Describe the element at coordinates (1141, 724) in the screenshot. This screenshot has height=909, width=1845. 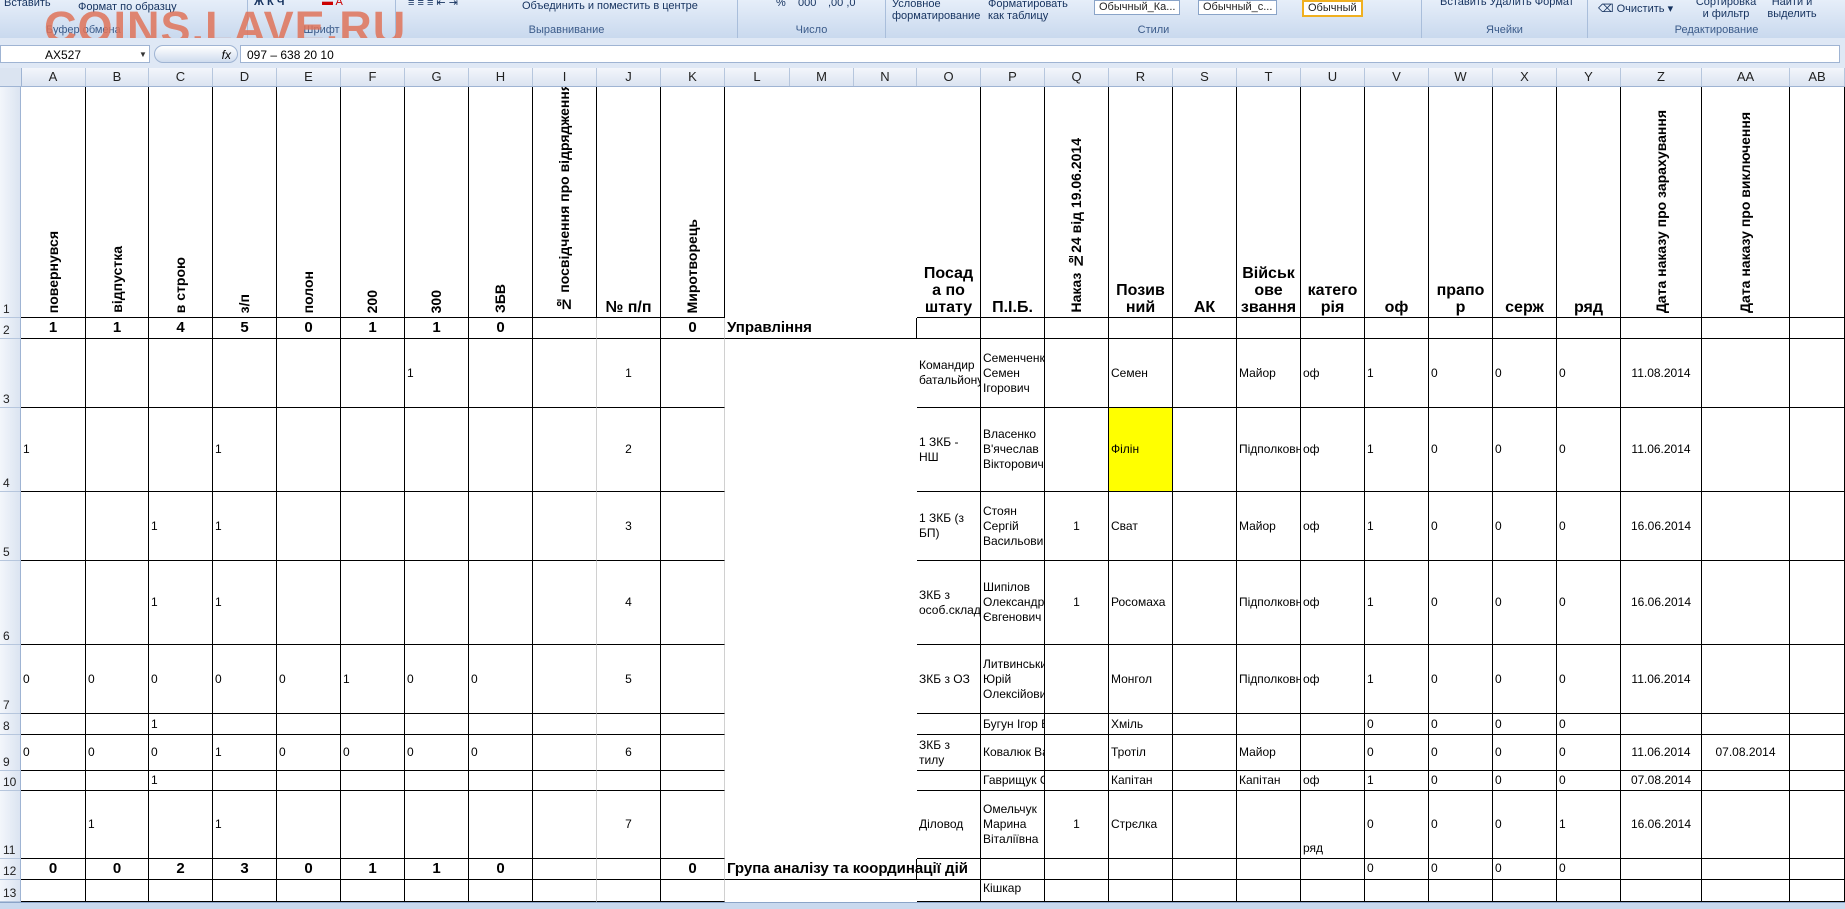
I see `cell-r8: Хміль` at that location.